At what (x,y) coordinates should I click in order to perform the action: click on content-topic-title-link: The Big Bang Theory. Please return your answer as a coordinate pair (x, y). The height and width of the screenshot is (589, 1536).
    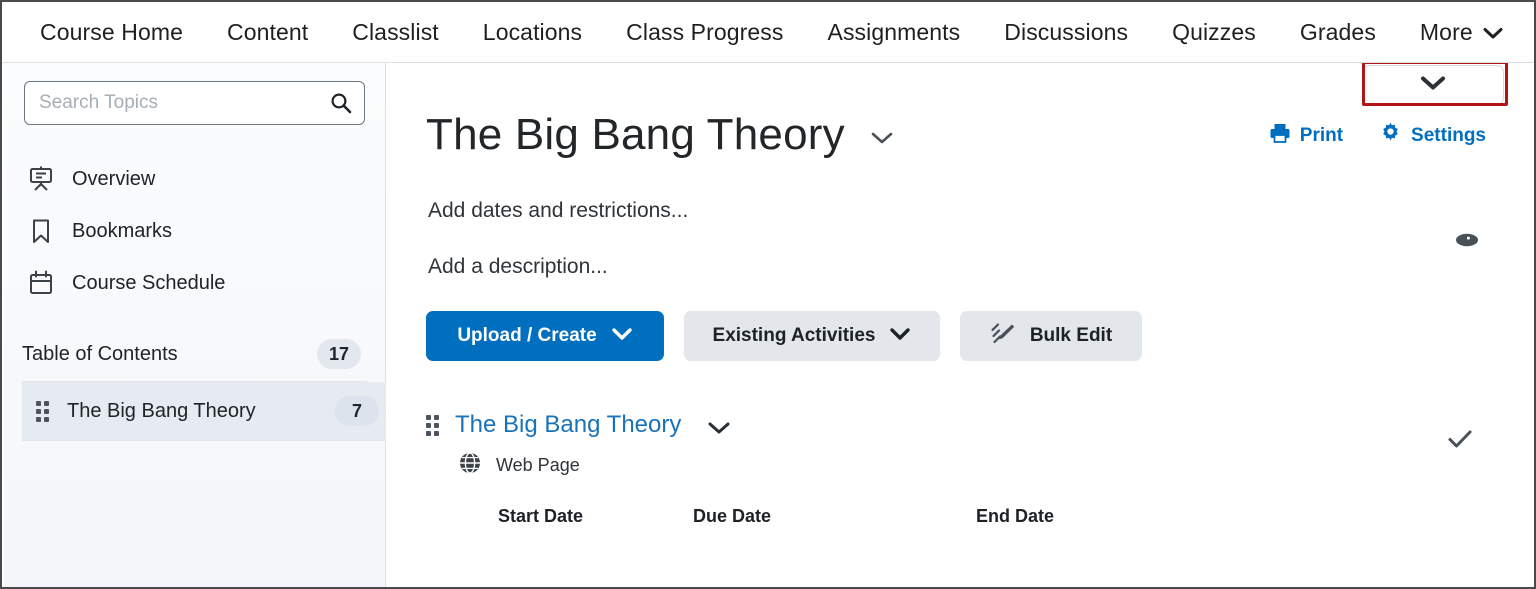
    Looking at the image, I should click on (568, 425).